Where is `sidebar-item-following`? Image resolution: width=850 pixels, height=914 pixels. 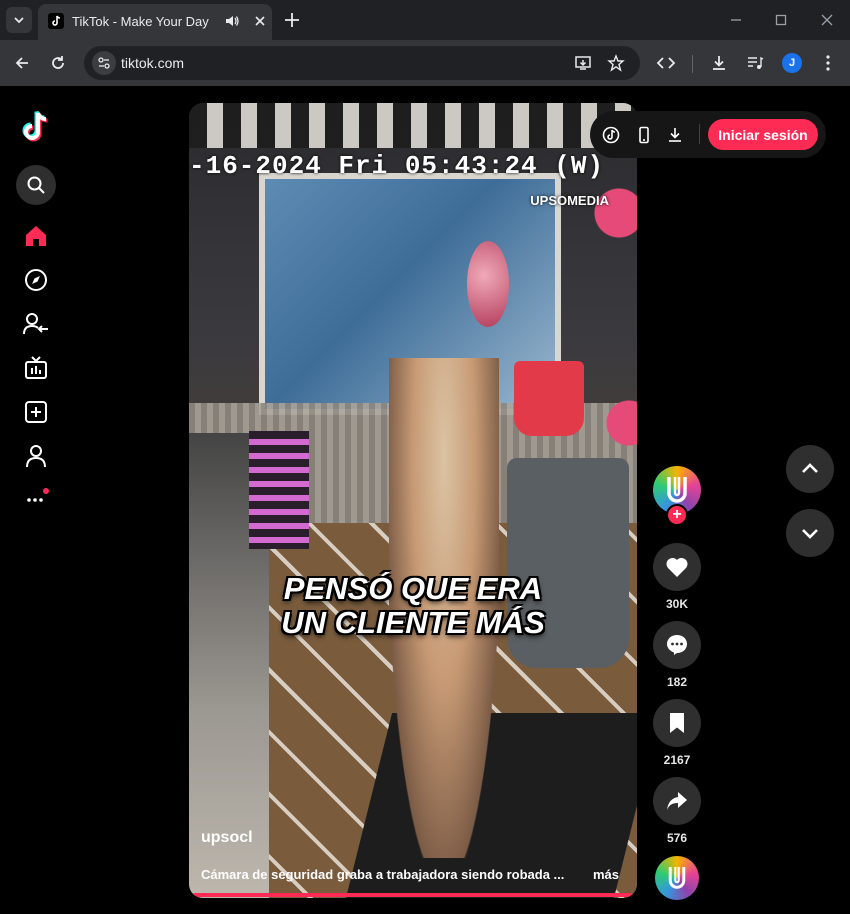 sidebar-item-following is located at coordinates (36, 324).